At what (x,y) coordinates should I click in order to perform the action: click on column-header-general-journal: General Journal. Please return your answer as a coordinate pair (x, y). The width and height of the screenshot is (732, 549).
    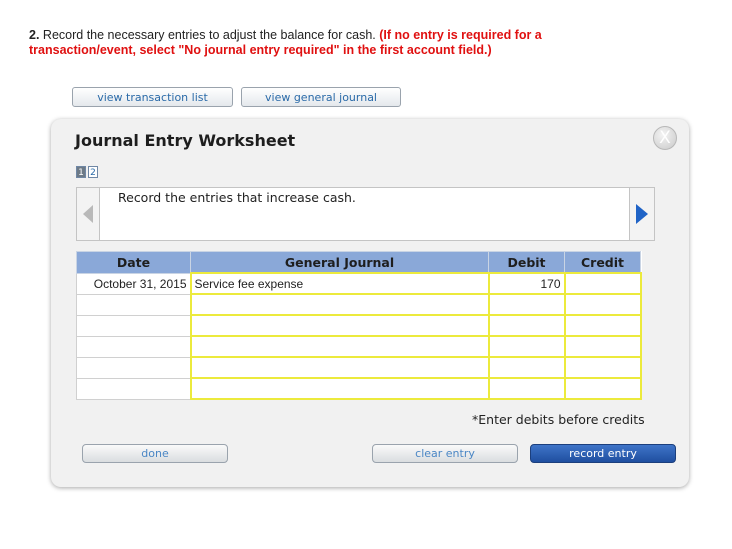
    Looking at the image, I should click on (339, 262).